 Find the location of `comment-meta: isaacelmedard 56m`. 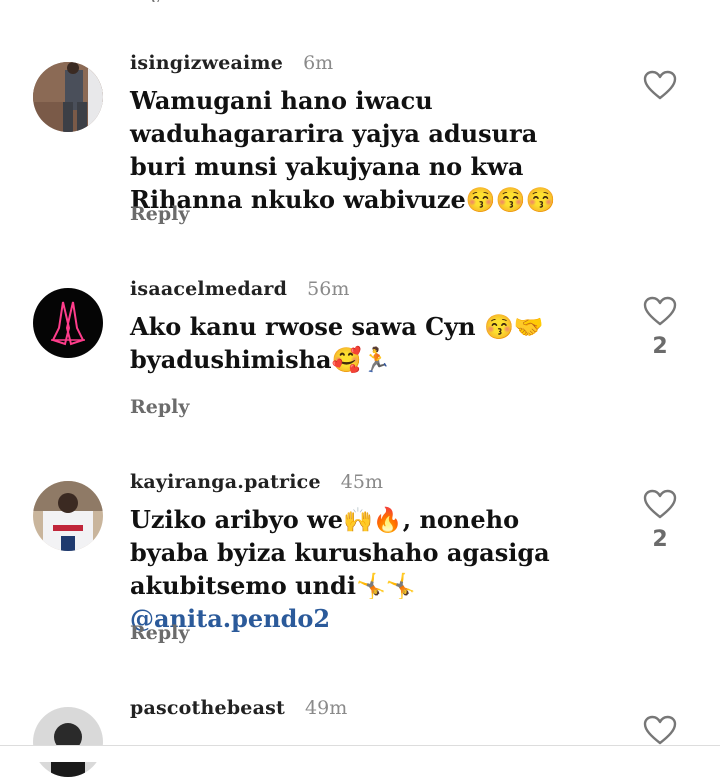

comment-meta: isaacelmedard 56m is located at coordinates (239, 289).